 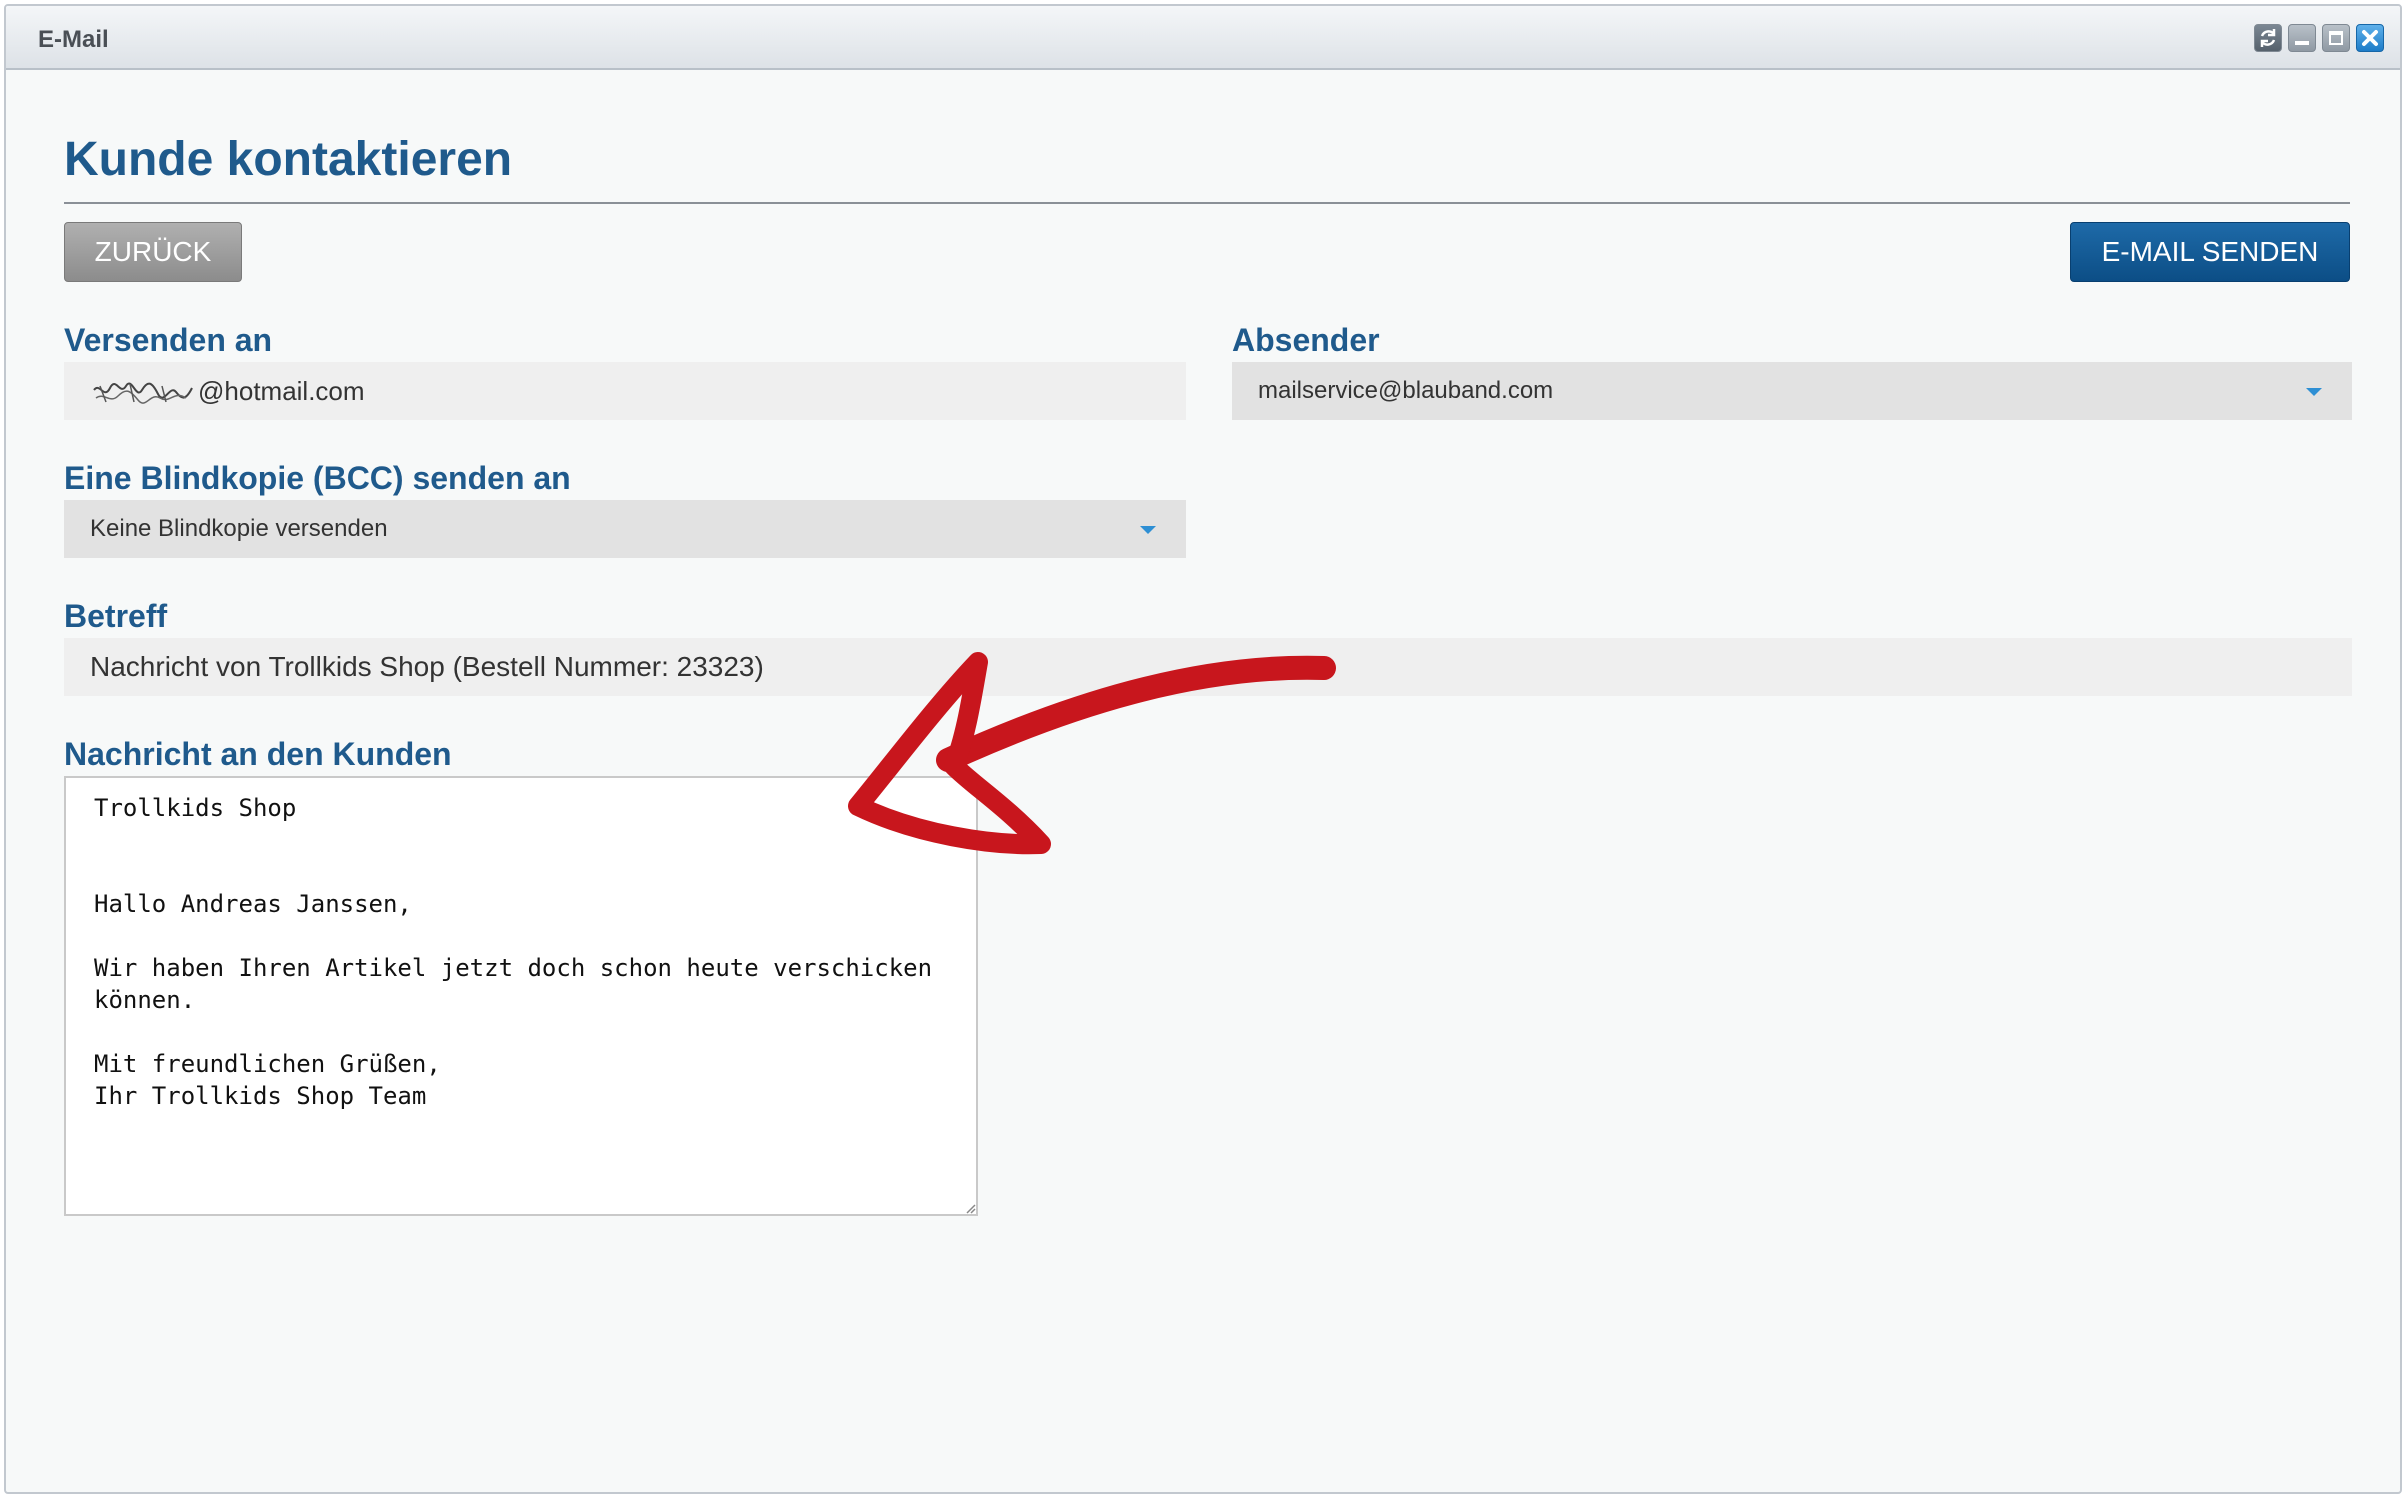 What do you see at coordinates (1207, 203) in the screenshot?
I see `title-divider` at bounding box center [1207, 203].